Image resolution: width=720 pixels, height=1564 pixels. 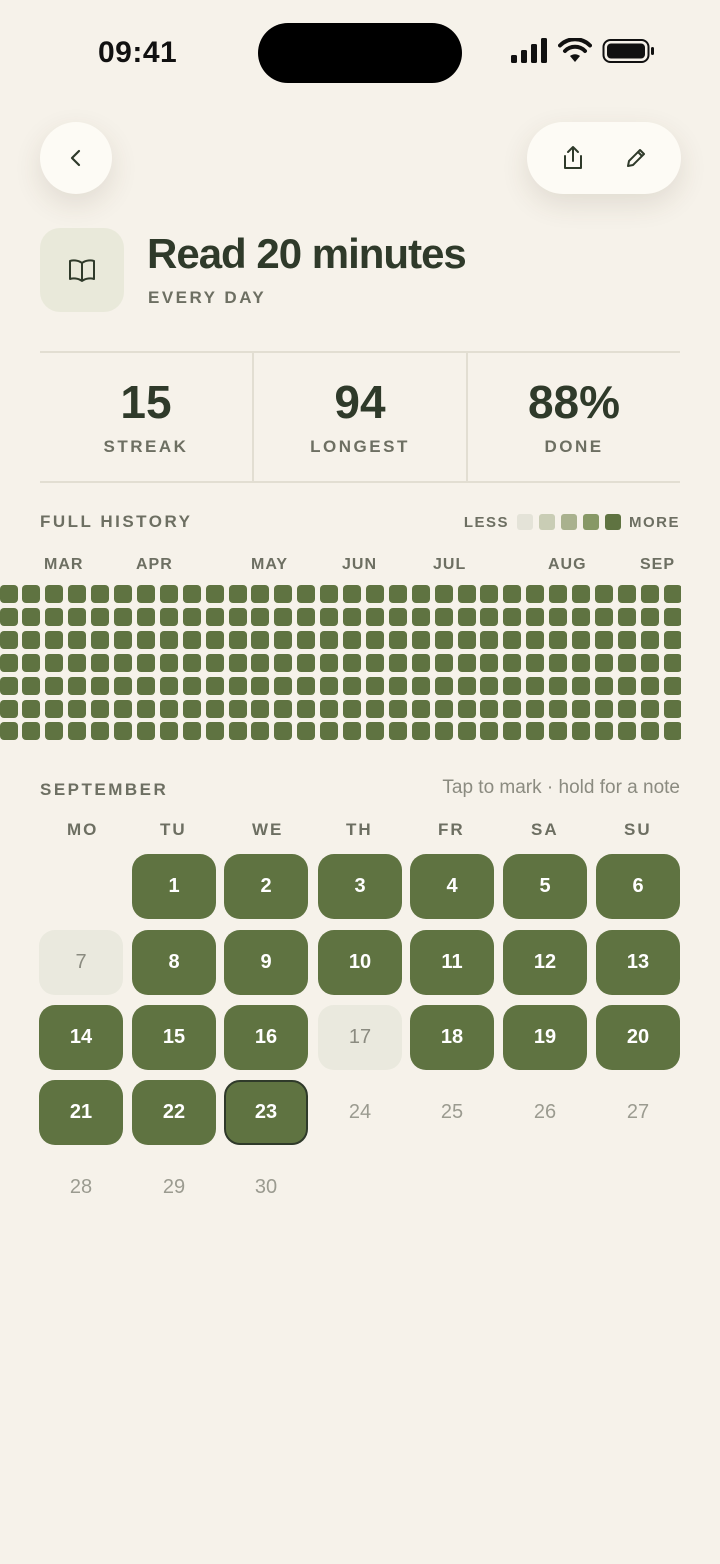 What do you see at coordinates (76, 158) in the screenshot?
I see `back-button` at bounding box center [76, 158].